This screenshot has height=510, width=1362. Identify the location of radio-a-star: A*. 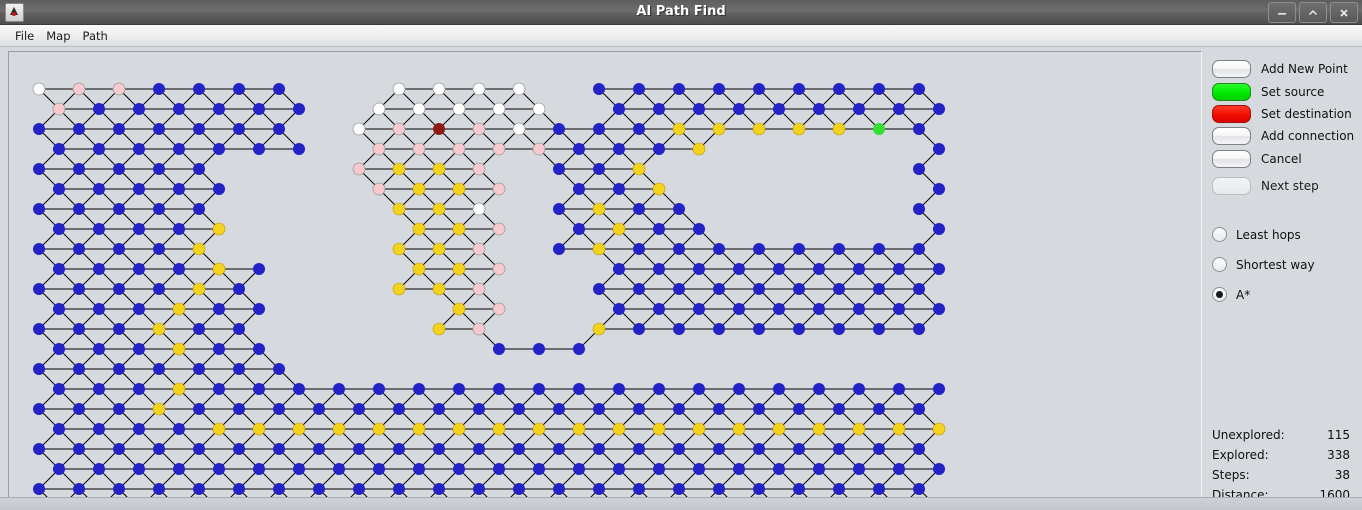
(1231, 294).